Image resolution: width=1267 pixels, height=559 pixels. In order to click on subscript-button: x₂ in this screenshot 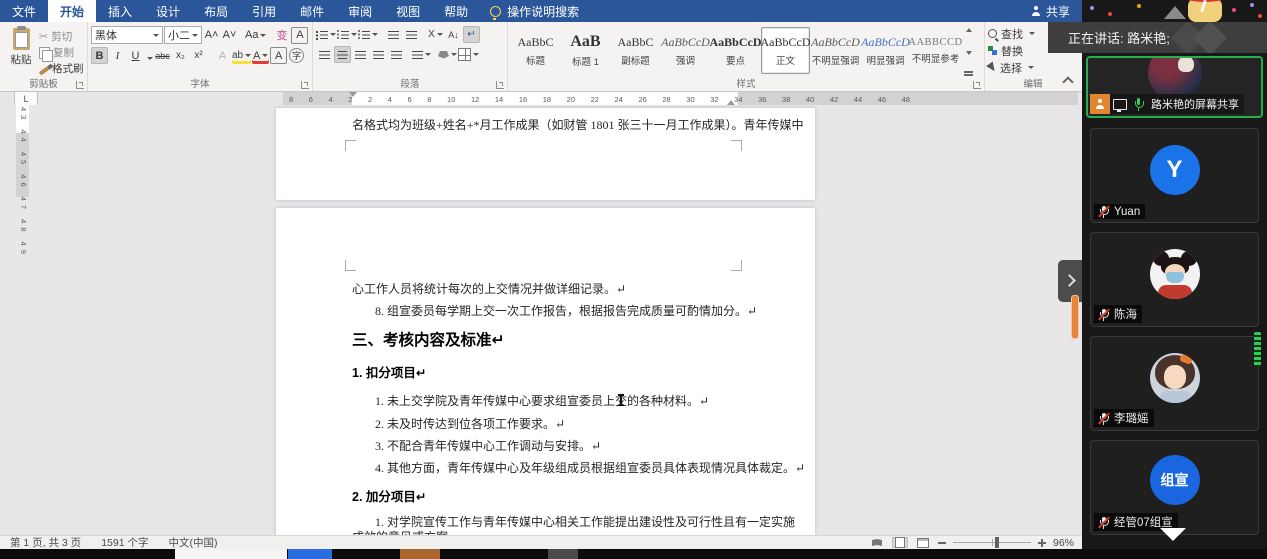, I will do `click(180, 55)`.